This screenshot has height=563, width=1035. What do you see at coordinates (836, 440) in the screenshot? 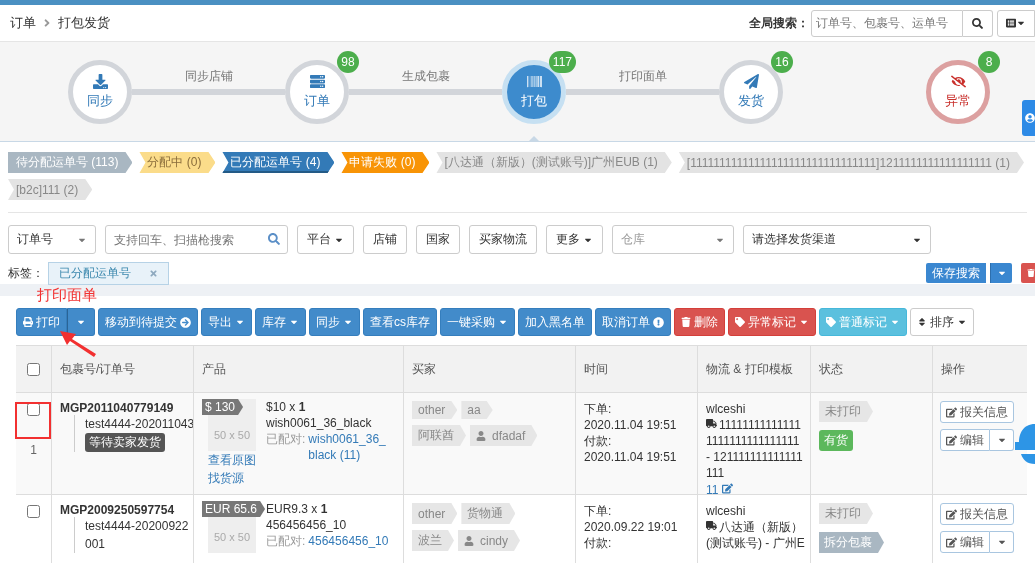
I see `stock-badge: 有货` at bounding box center [836, 440].